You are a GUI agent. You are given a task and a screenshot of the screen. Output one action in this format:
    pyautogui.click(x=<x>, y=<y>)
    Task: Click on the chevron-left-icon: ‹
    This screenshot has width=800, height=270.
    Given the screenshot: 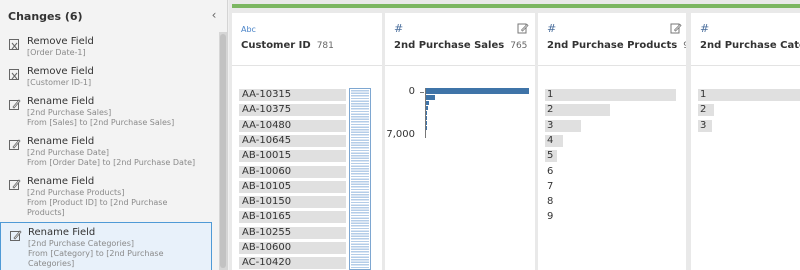 What is the action you would take?
    pyautogui.click(x=214, y=15)
    